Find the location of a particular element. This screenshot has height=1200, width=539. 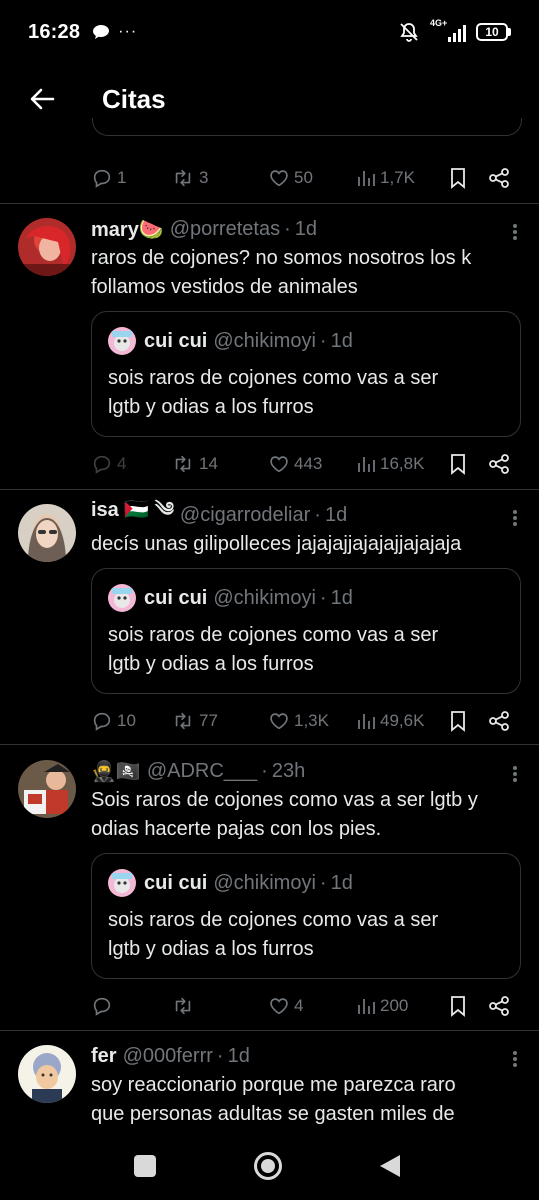

tweet-text-line: que personas adultas se gasten miles de is located at coordinates (273, 1114).